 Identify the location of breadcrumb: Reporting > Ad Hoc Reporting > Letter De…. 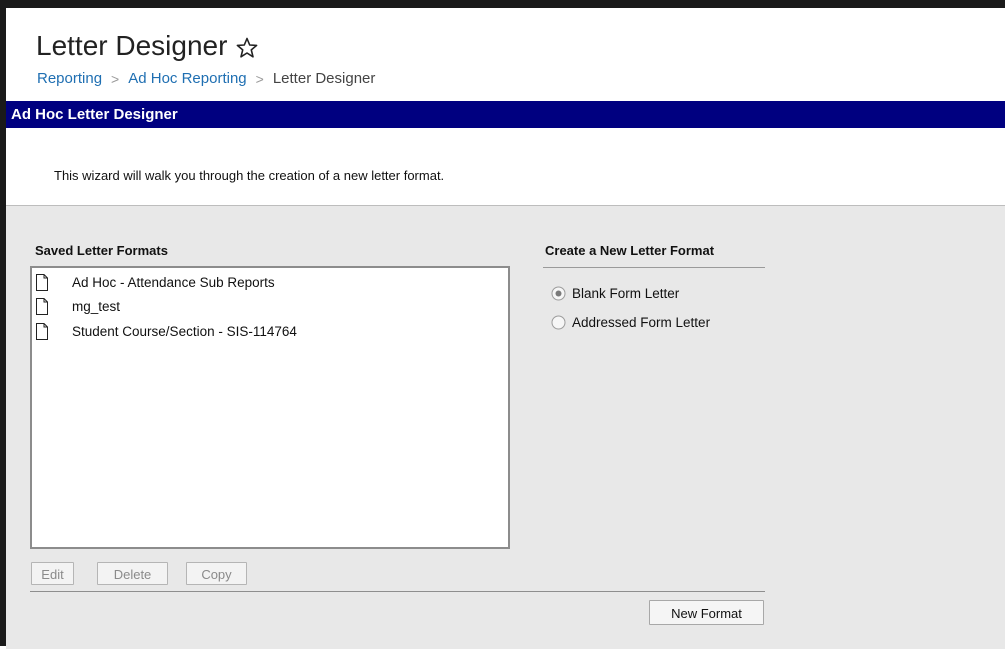
(206, 78).